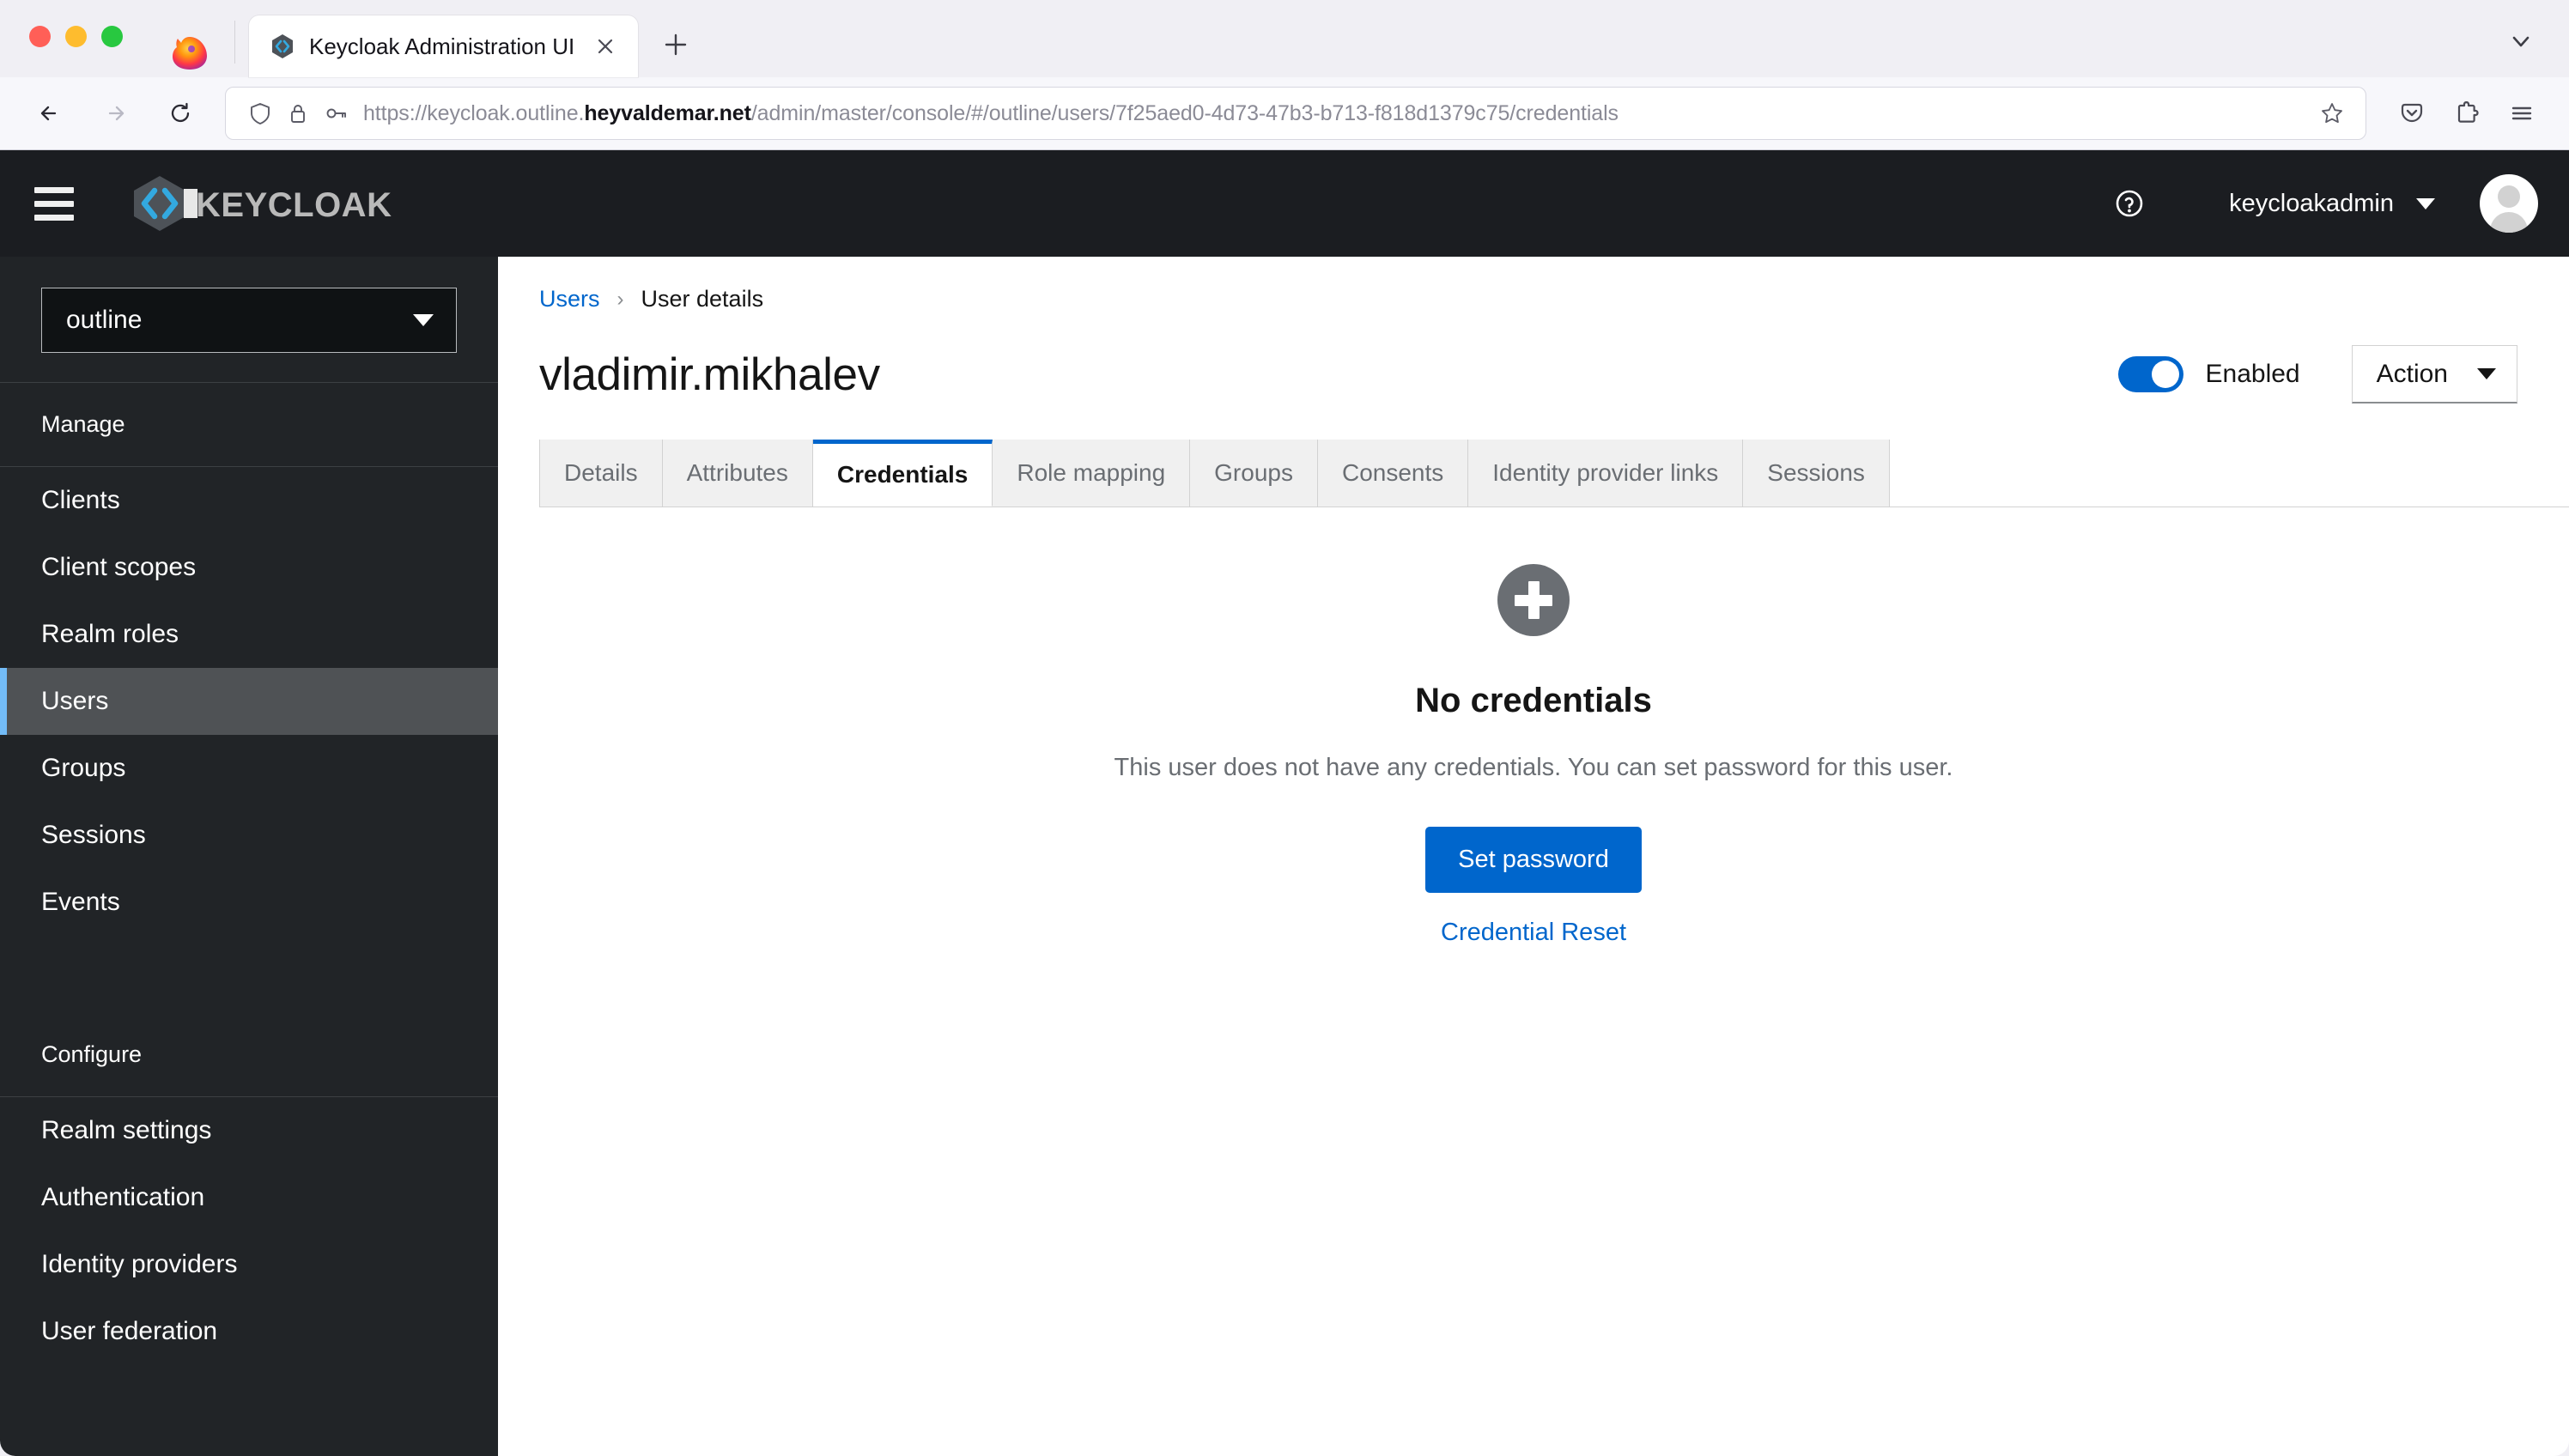  I want to click on sidebar-item-groups: Groups, so click(249, 769).